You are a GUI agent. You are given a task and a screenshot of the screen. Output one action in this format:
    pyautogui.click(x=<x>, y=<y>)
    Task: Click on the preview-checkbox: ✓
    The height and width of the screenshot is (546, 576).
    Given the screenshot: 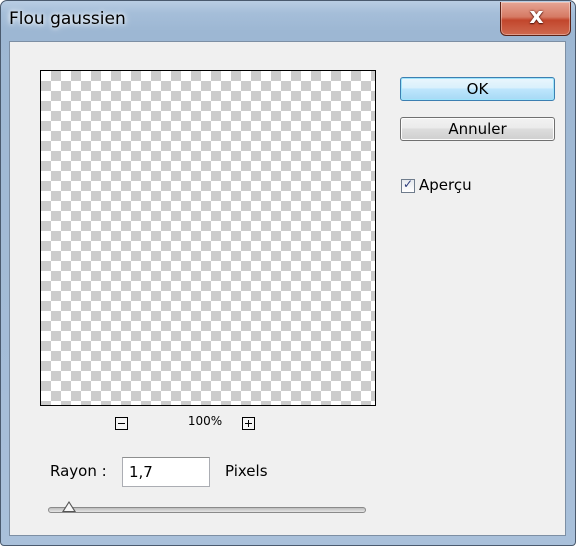 What is the action you would take?
    pyautogui.click(x=408, y=185)
    